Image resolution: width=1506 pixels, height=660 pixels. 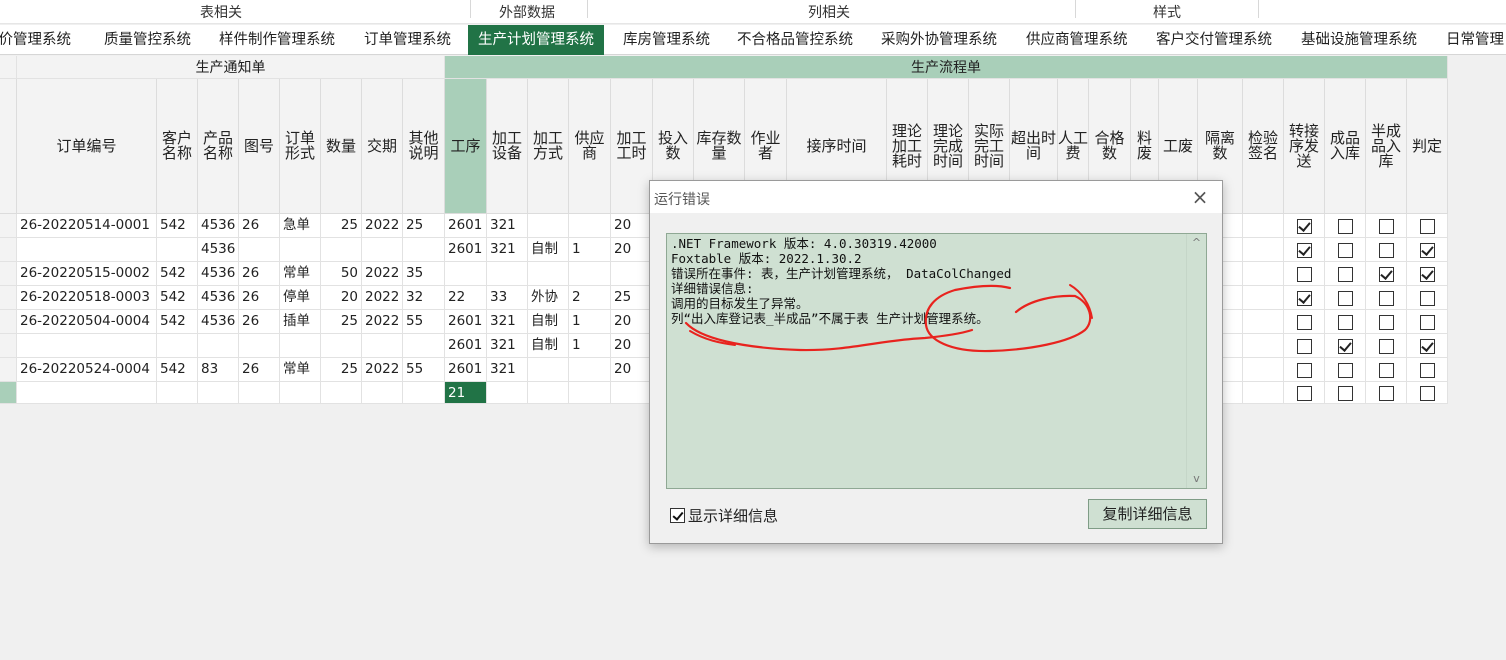 I want to click on column-header: 供应商, so click(x=590, y=146).